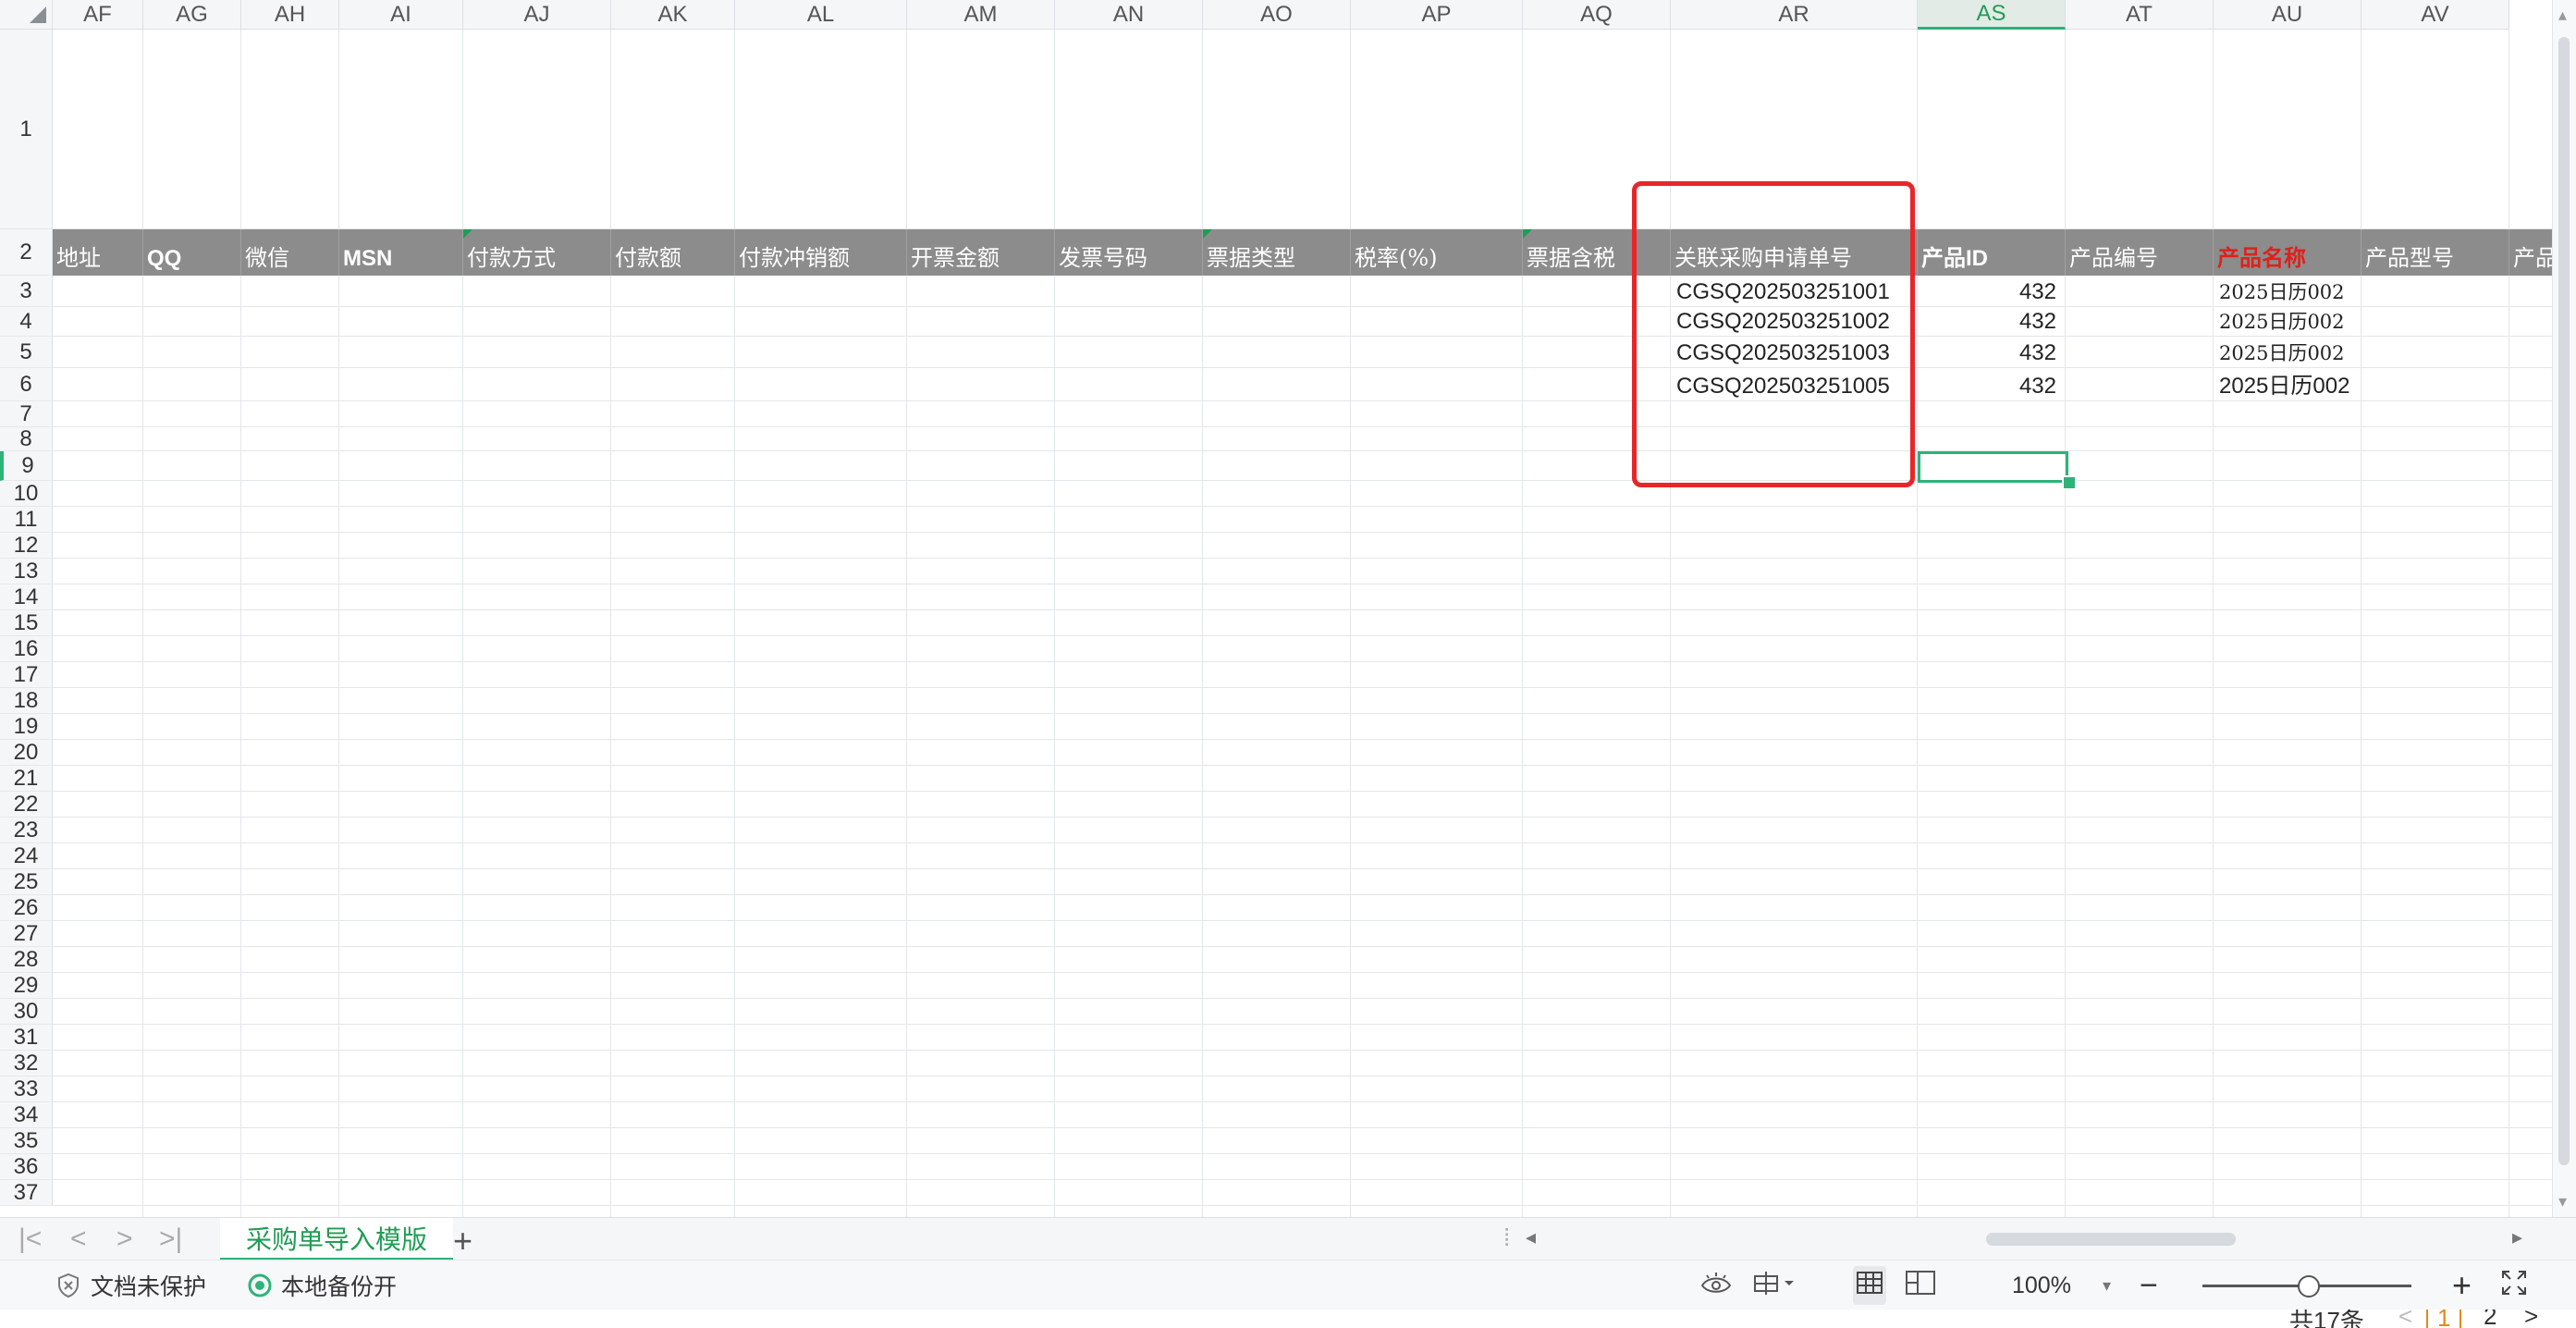 This screenshot has height=1328, width=2576. I want to click on row-header-7: 7, so click(26, 414).